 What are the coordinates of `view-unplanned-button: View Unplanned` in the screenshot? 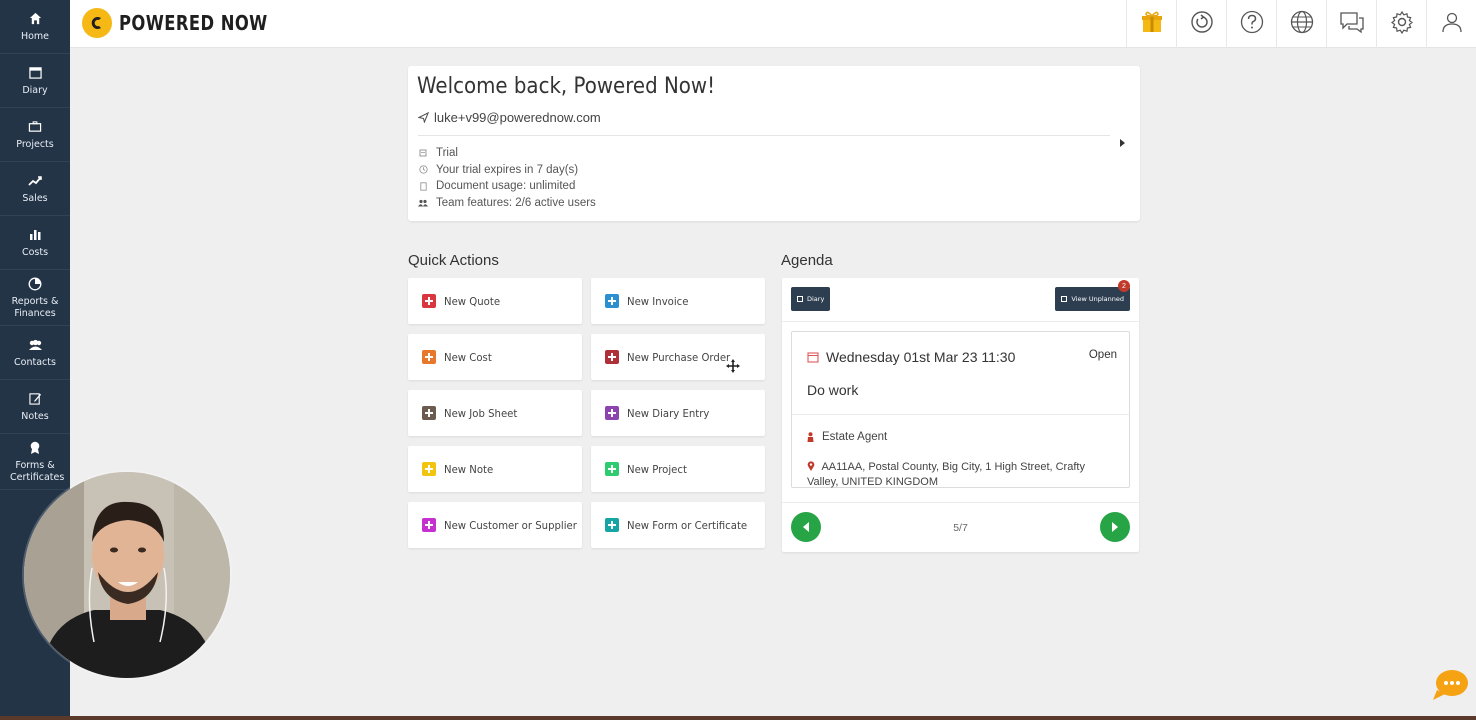 It's located at (1092, 299).